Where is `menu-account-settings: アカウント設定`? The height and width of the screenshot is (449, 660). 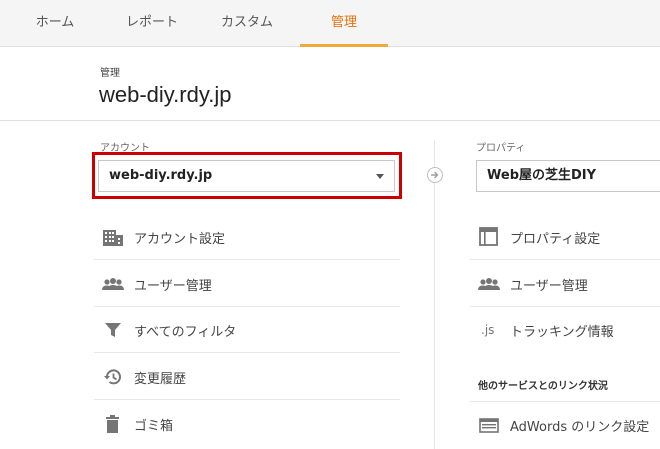 menu-account-settings: アカウント設定 is located at coordinates (247, 237).